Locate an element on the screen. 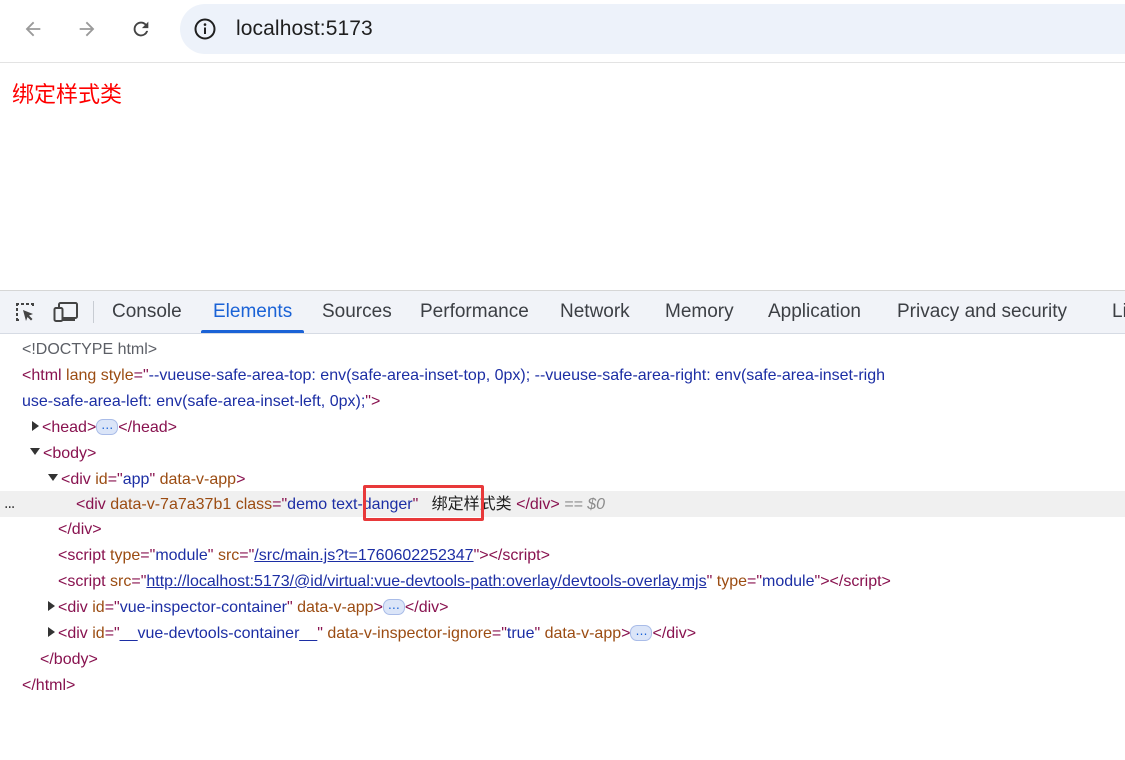  inspect-element-icon is located at coordinates (25, 312).